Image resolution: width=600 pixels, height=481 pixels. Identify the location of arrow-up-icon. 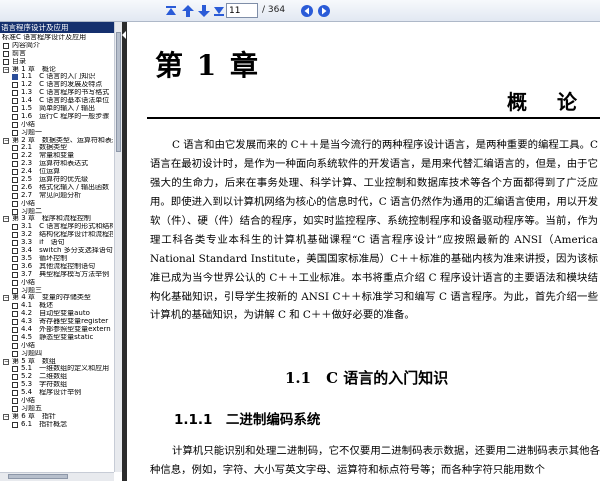
(188, 11).